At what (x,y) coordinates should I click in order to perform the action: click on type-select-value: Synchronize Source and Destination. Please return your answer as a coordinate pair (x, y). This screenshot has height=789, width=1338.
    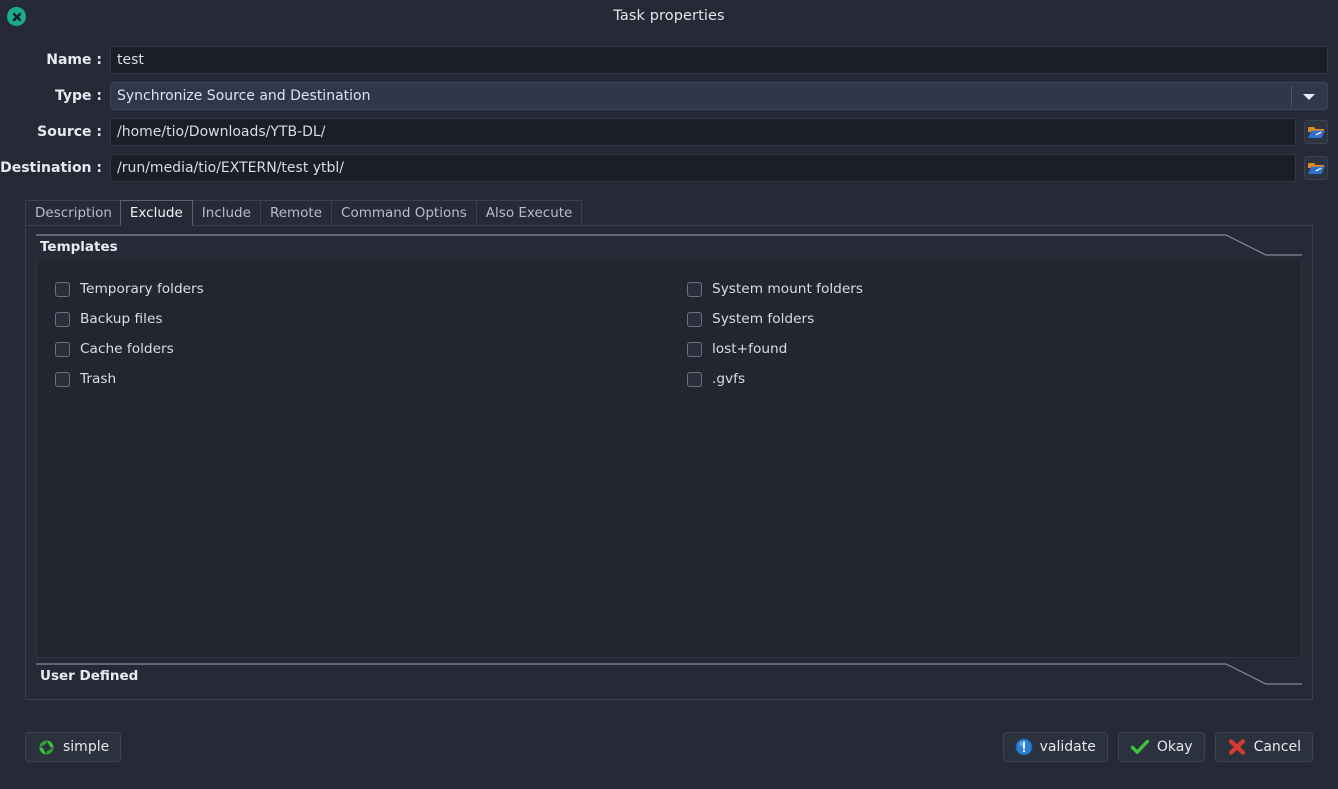
    Looking at the image, I should click on (244, 96).